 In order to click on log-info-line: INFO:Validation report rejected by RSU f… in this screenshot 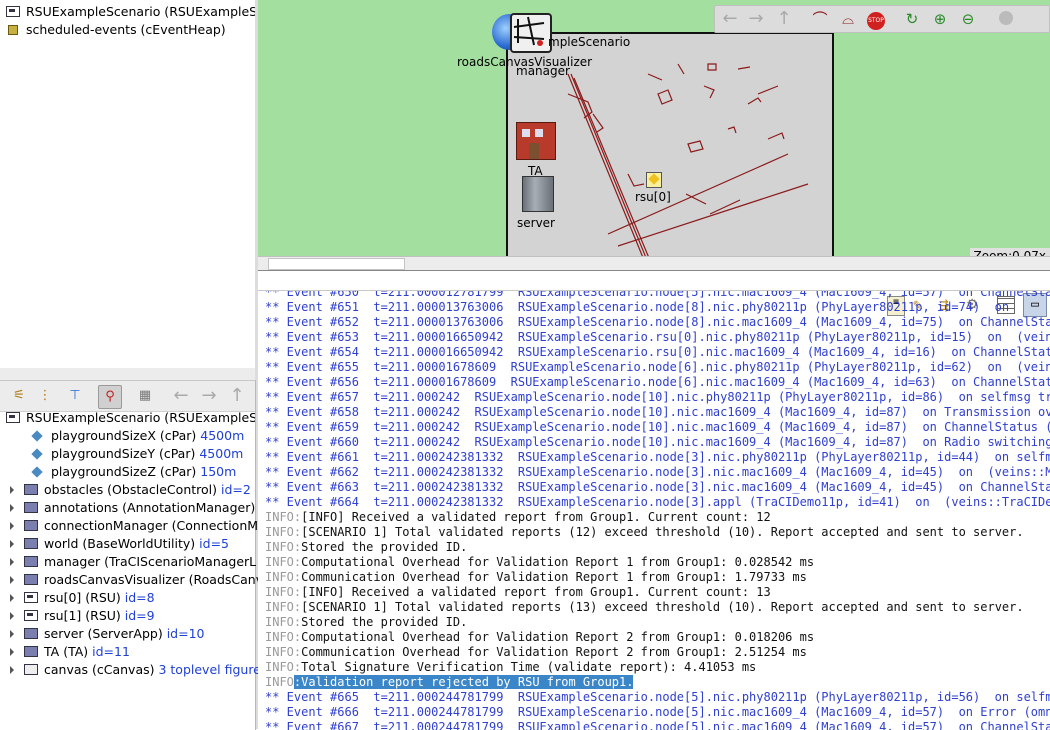, I will do `click(449, 682)`.